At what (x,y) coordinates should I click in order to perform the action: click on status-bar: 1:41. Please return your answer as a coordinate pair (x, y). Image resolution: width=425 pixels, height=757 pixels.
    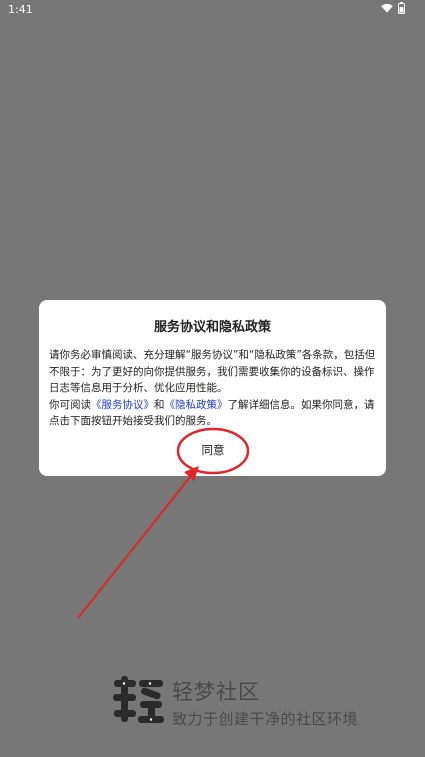
    Looking at the image, I should click on (212, 10).